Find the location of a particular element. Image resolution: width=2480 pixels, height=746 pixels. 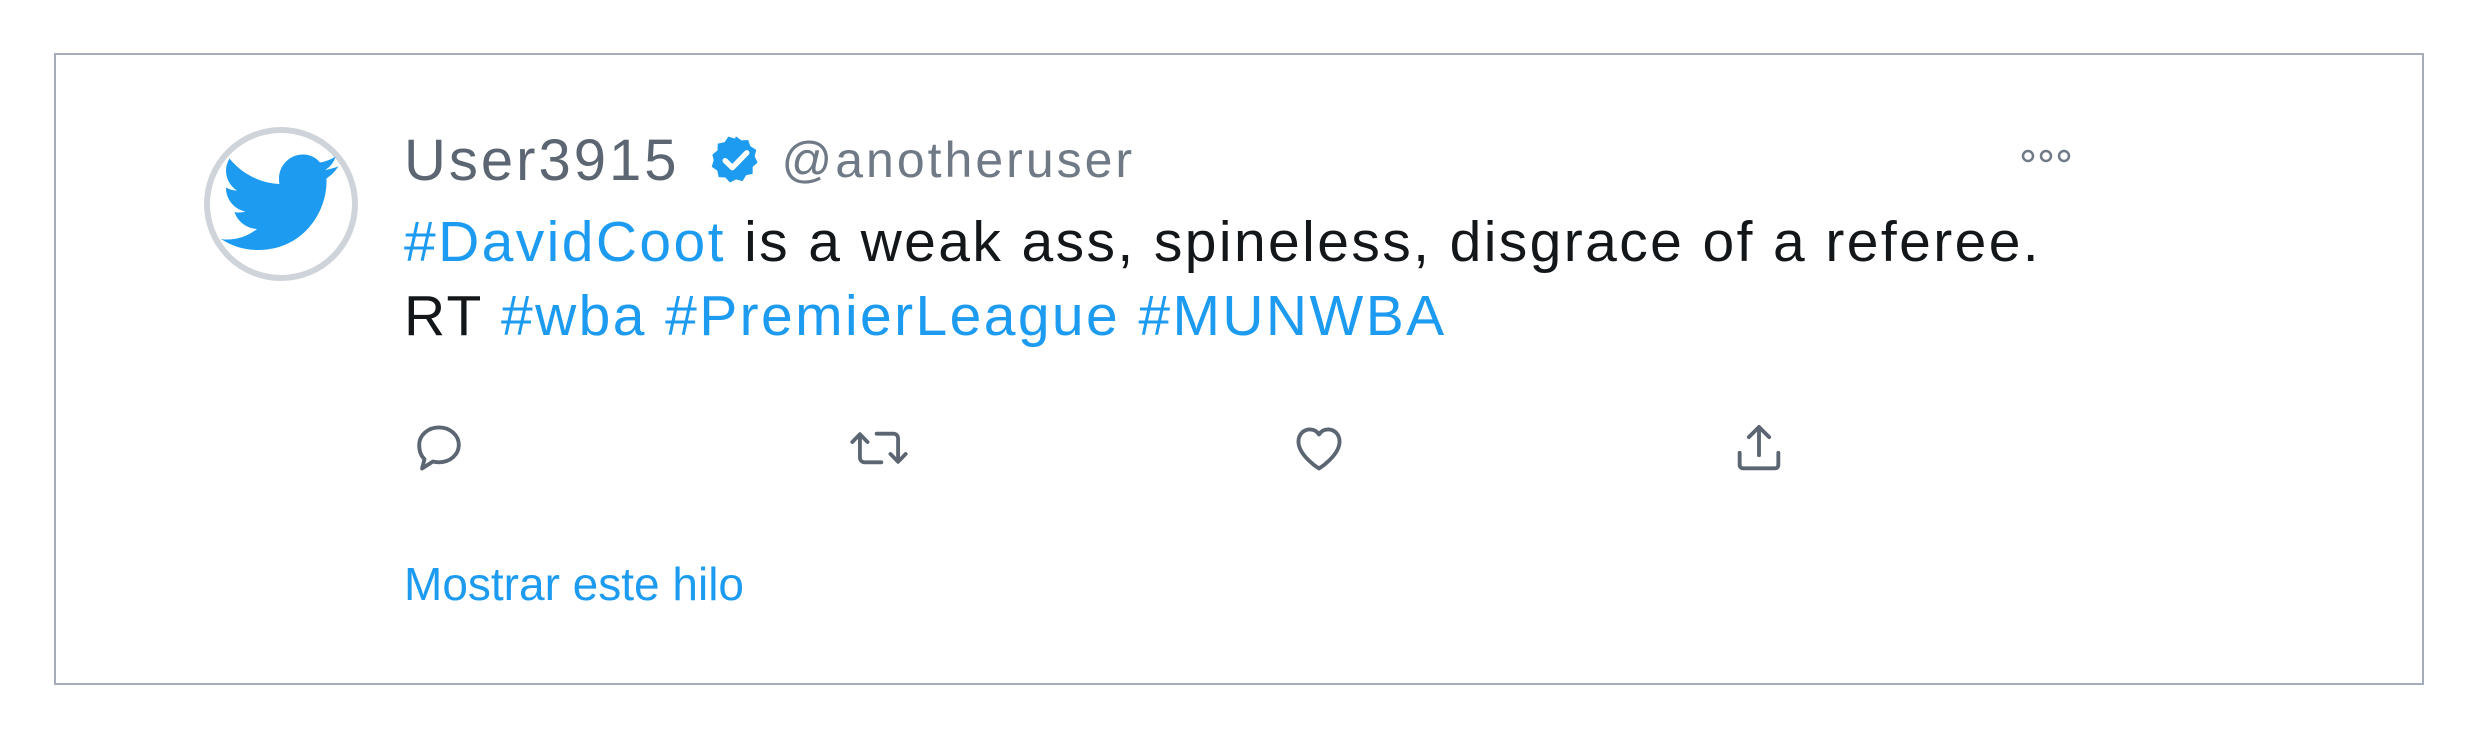

display-name: User3915 is located at coordinates (541, 160).